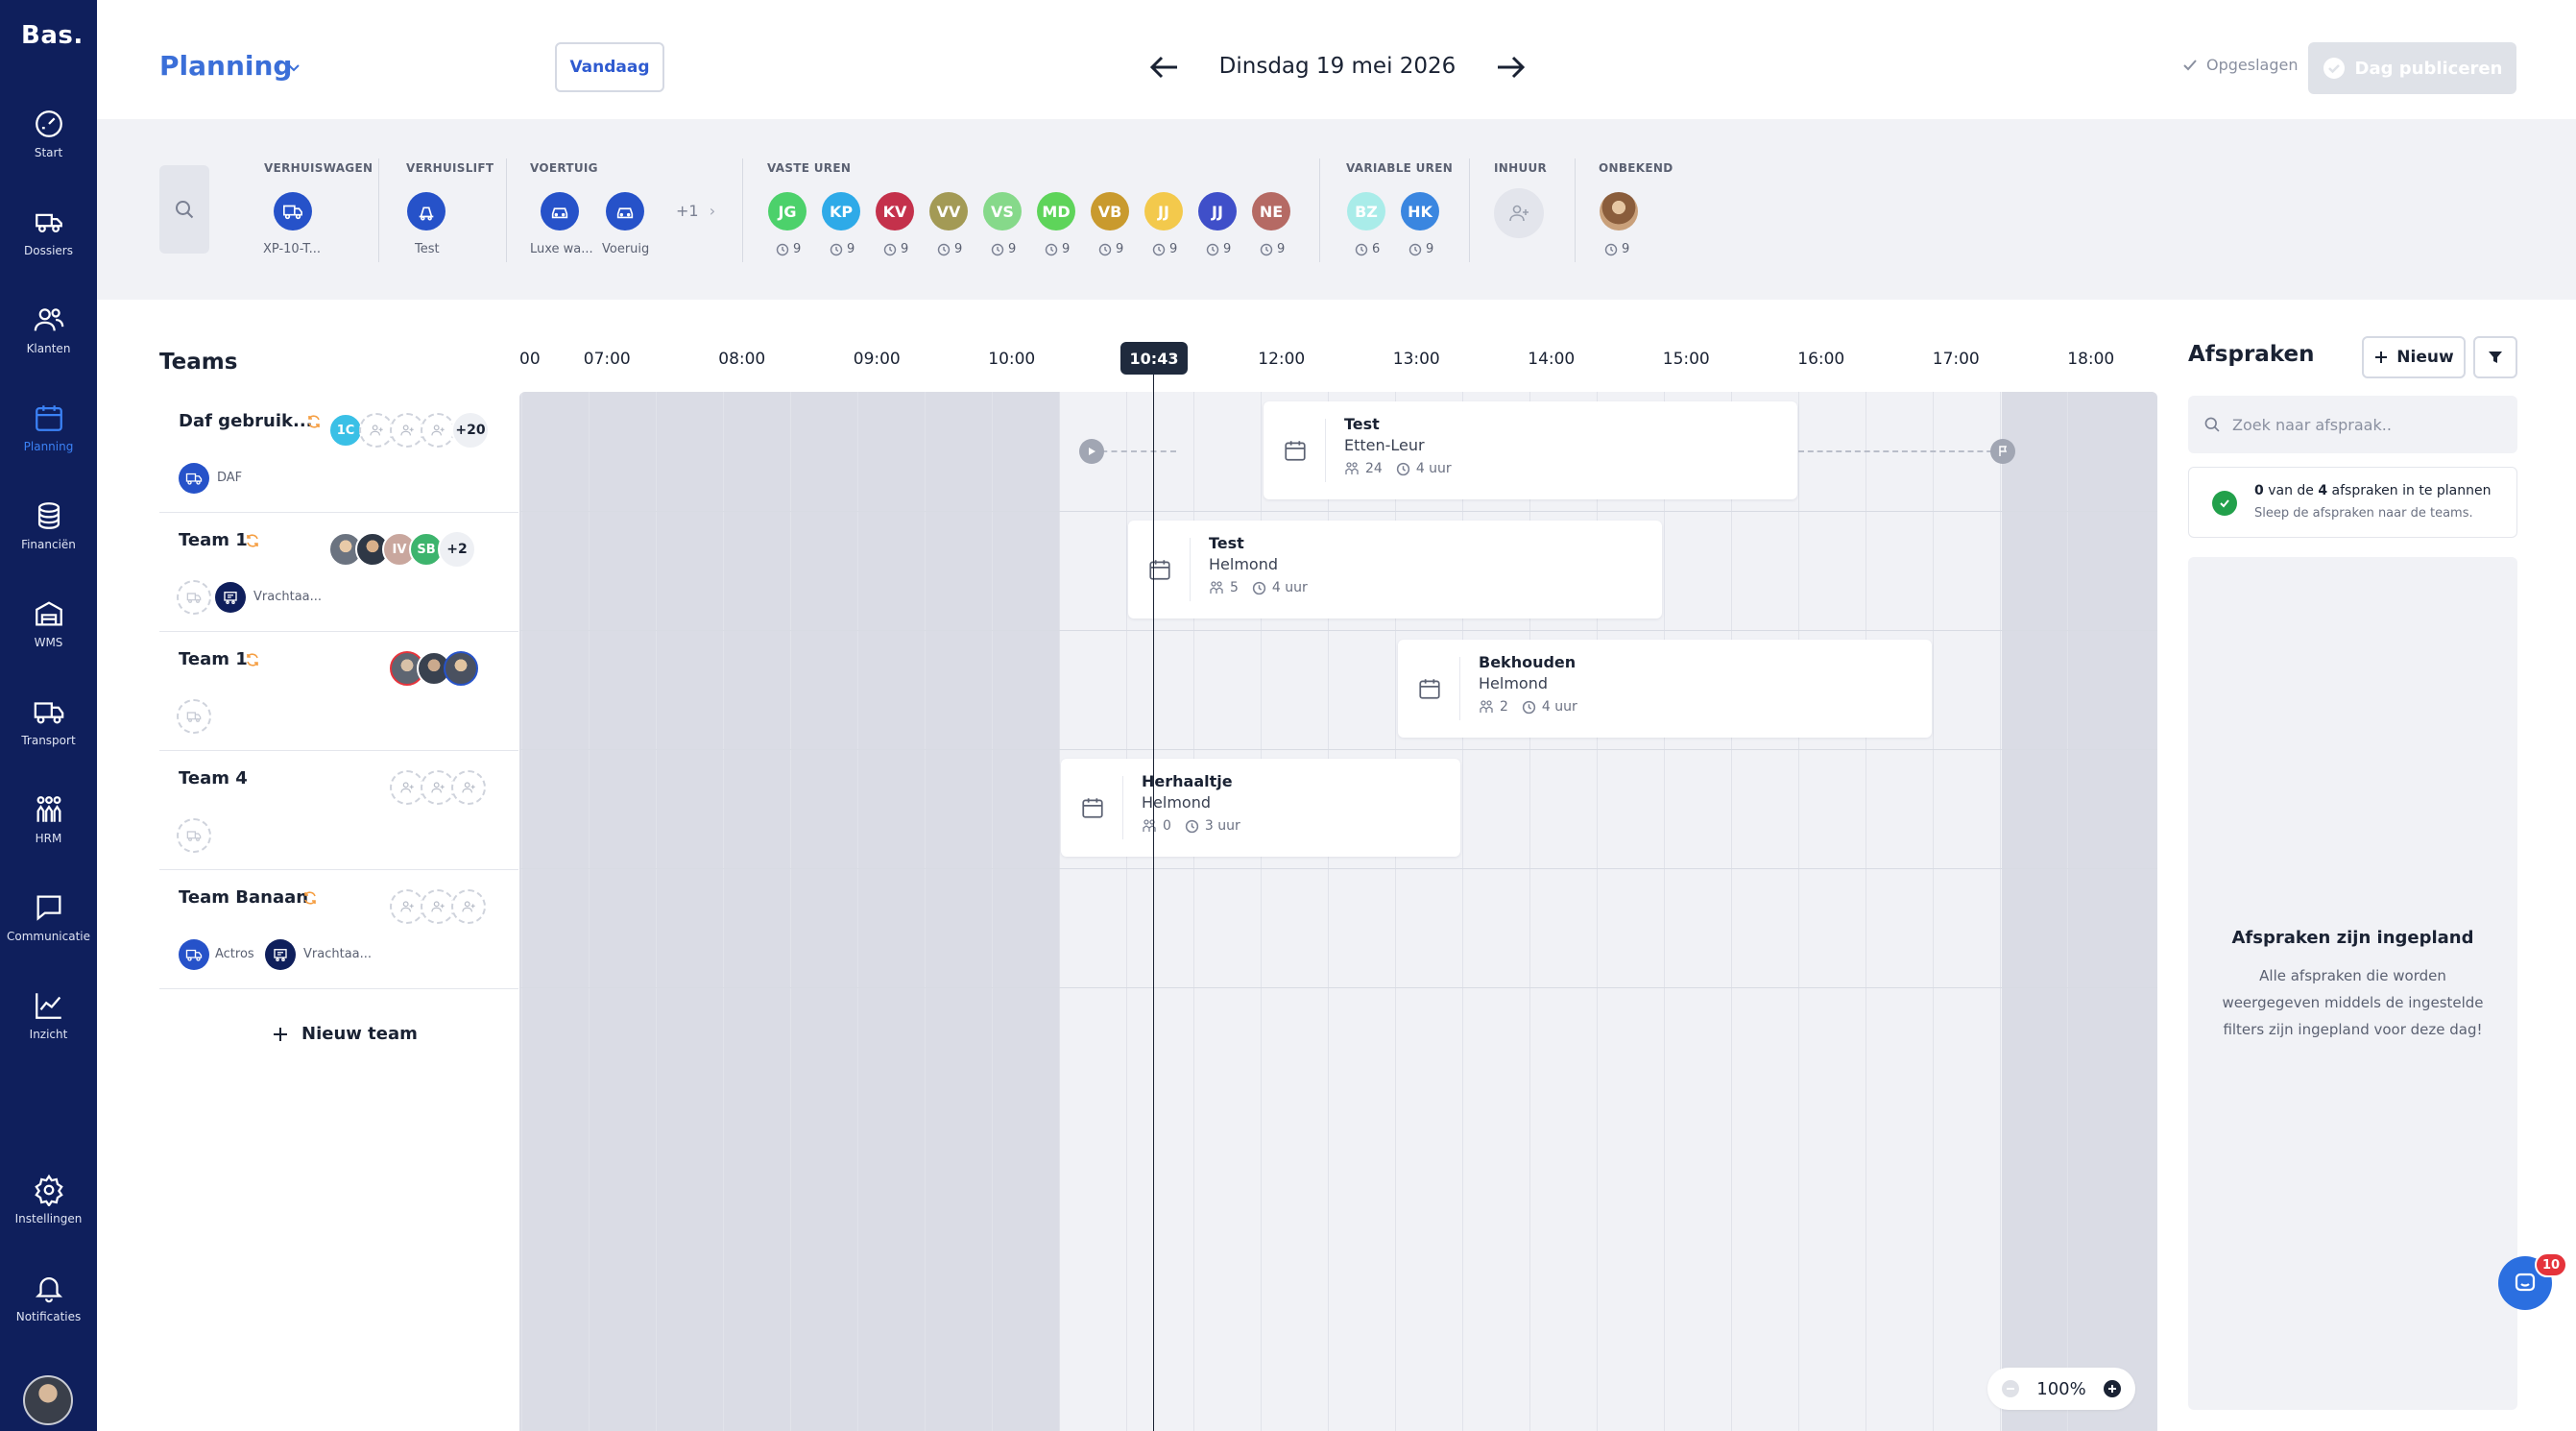 This screenshot has height=1431, width=2576. Describe the element at coordinates (52, 36) in the screenshot. I see `app-logo: Bas.` at that location.